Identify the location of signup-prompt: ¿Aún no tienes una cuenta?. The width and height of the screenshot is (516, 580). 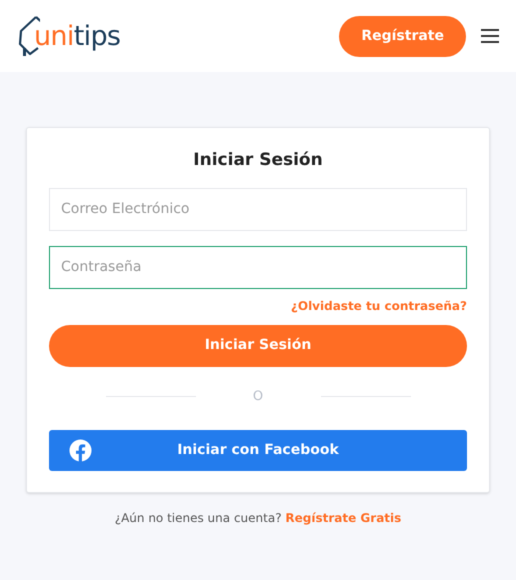
(198, 517).